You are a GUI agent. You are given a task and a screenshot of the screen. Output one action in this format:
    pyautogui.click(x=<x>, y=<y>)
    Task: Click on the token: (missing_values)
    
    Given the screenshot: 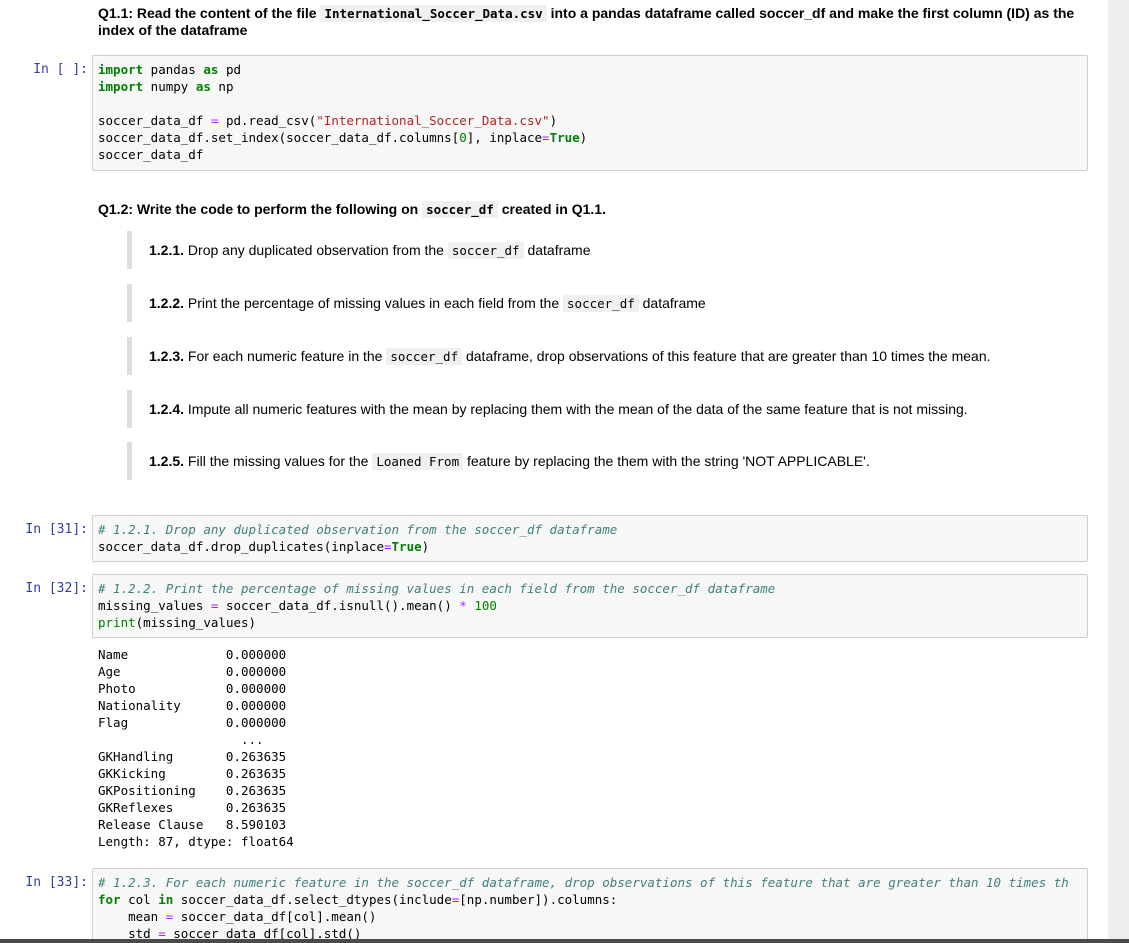 What is the action you would take?
    pyautogui.click(x=196, y=622)
    